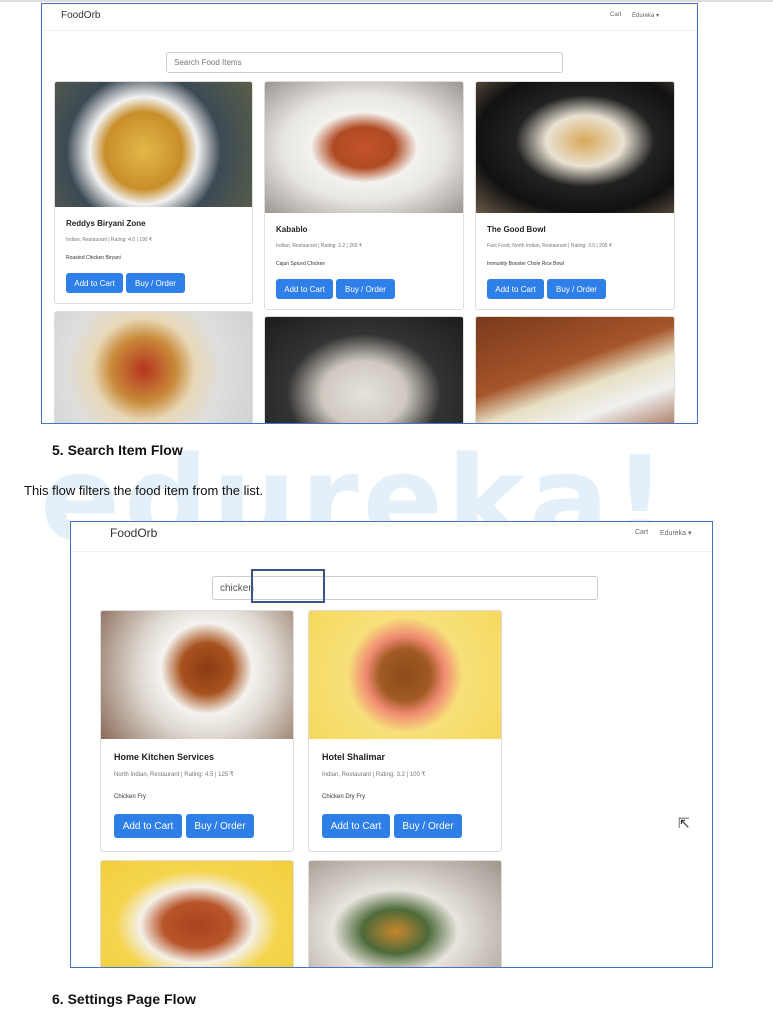  What do you see at coordinates (364, 62) in the screenshot?
I see `search-input: Search Food Items` at bounding box center [364, 62].